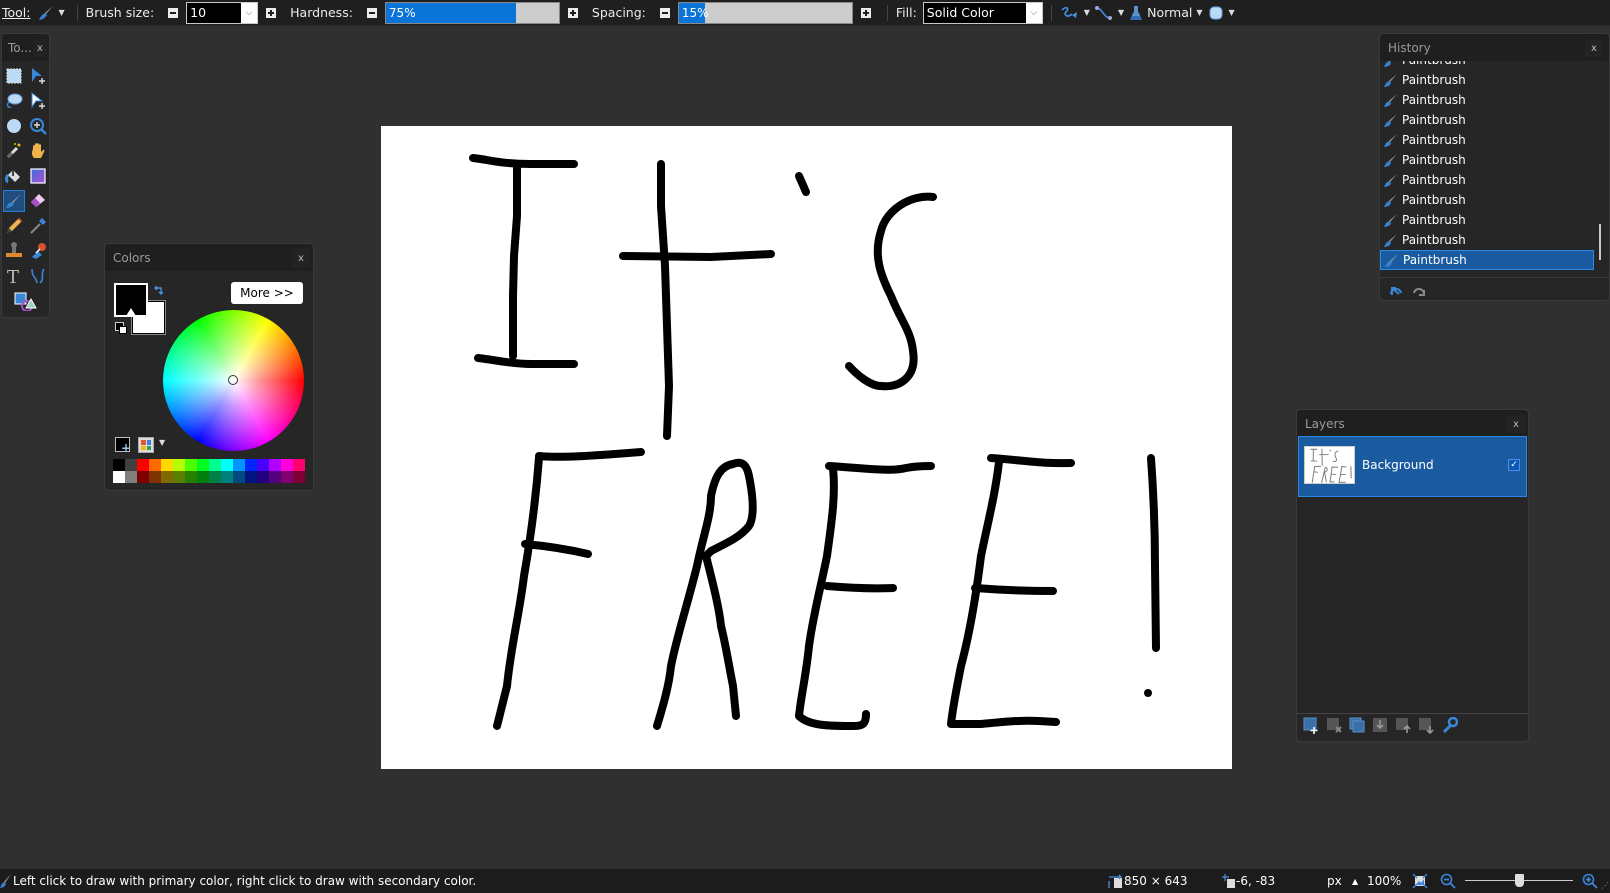 This screenshot has width=1610, height=893. Describe the element at coordinates (765, 12) in the screenshot. I see `spacing-slider: 15%` at that location.